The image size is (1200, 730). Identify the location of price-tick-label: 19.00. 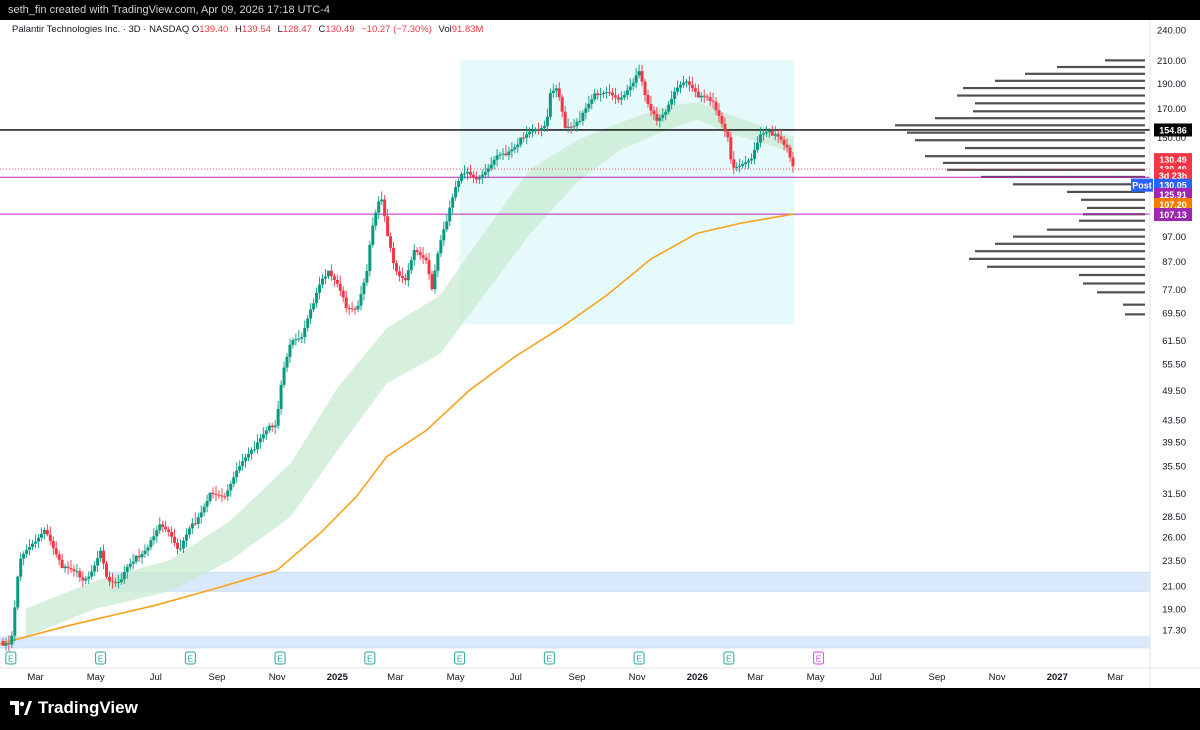
(1174, 609).